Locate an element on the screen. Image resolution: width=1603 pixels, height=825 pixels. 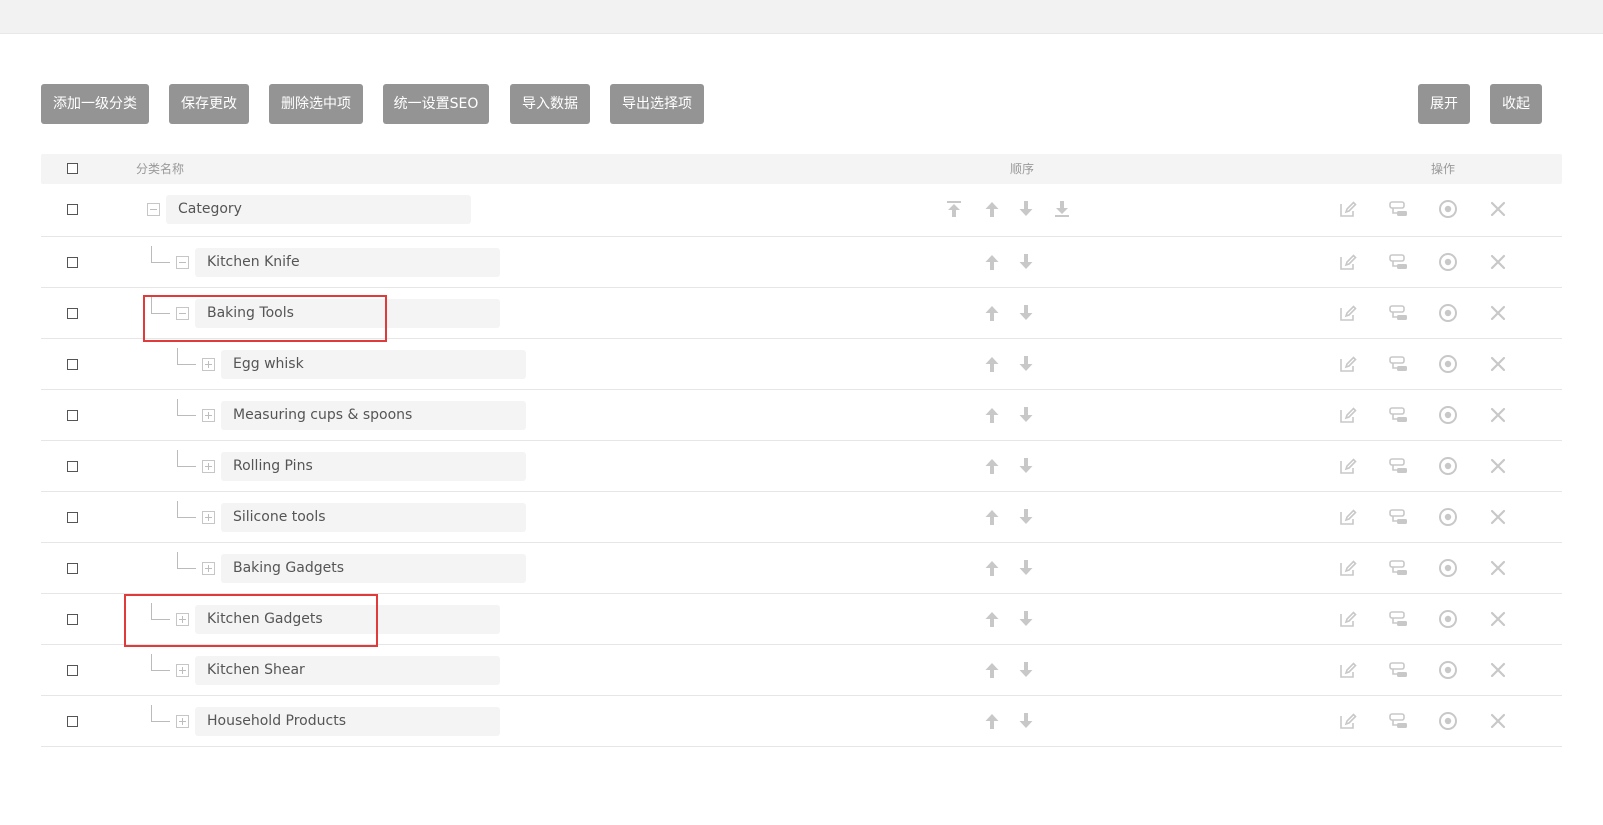
category-name-input: Baking Gadgets is located at coordinates (373, 568).